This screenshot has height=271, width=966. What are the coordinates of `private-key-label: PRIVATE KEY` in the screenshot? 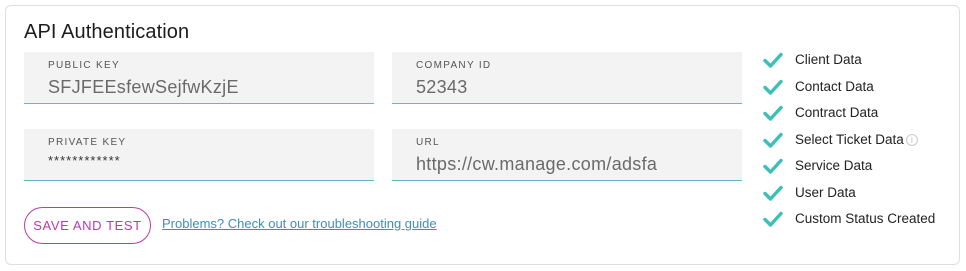 It's located at (87, 142).